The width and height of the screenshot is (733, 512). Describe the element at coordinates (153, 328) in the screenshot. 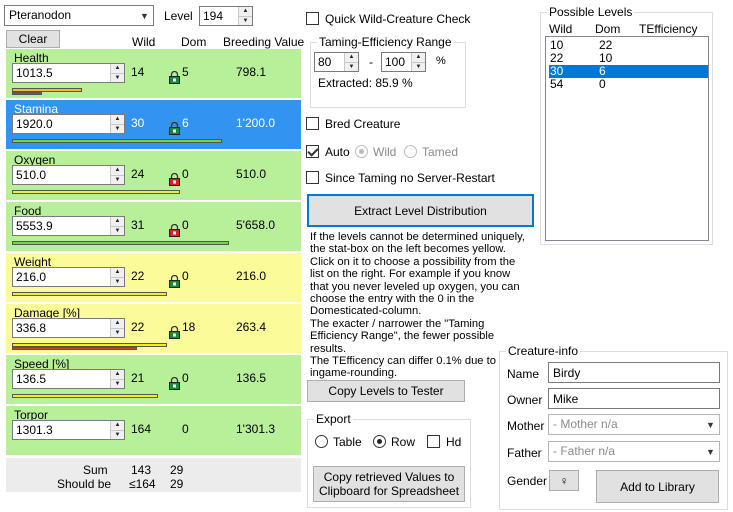

I see `stat-box-5: Damage [%] 336.8 ▲ ▼ 22 18 263.4` at that location.